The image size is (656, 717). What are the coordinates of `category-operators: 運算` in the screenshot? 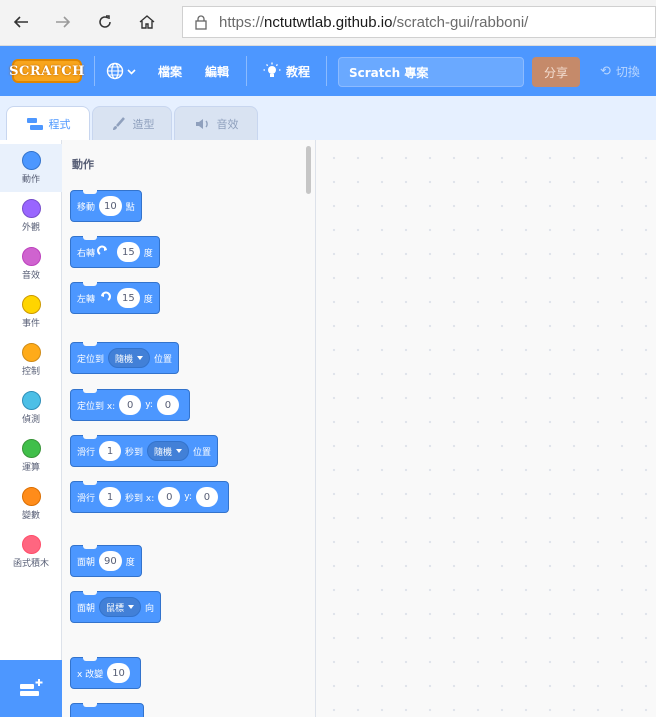 It's located at (31, 456).